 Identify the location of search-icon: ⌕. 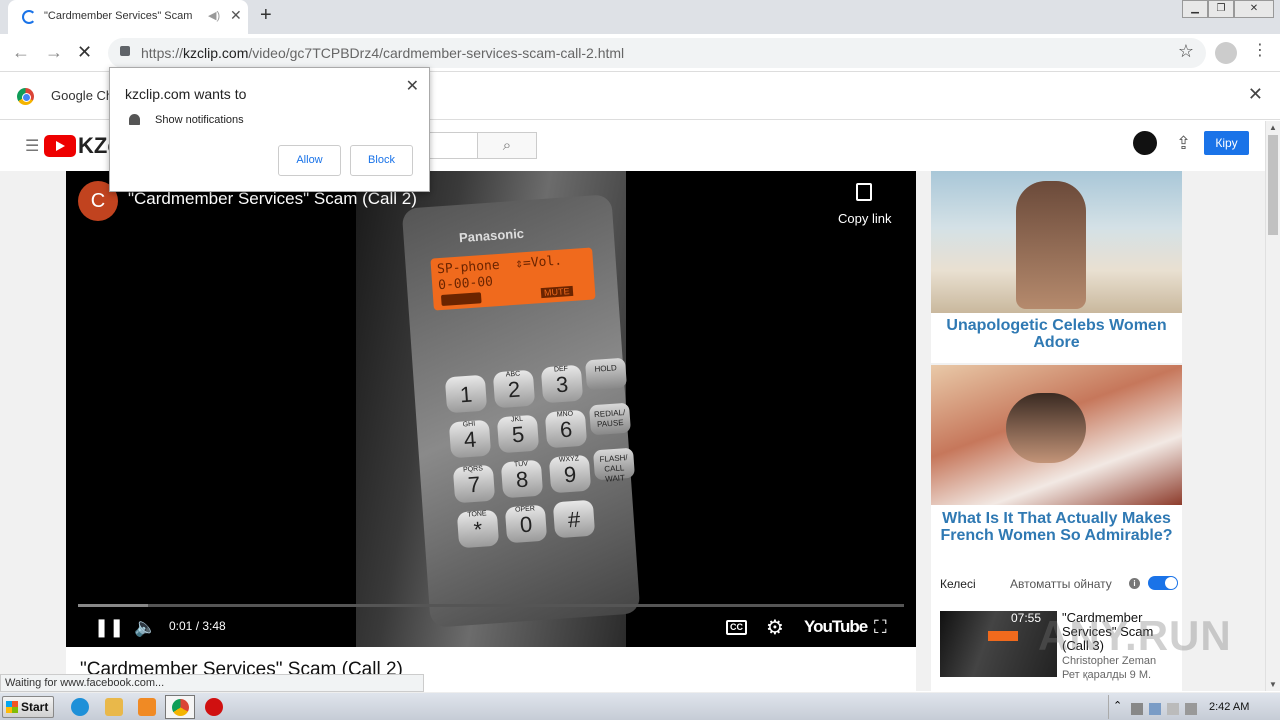
(507, 145).